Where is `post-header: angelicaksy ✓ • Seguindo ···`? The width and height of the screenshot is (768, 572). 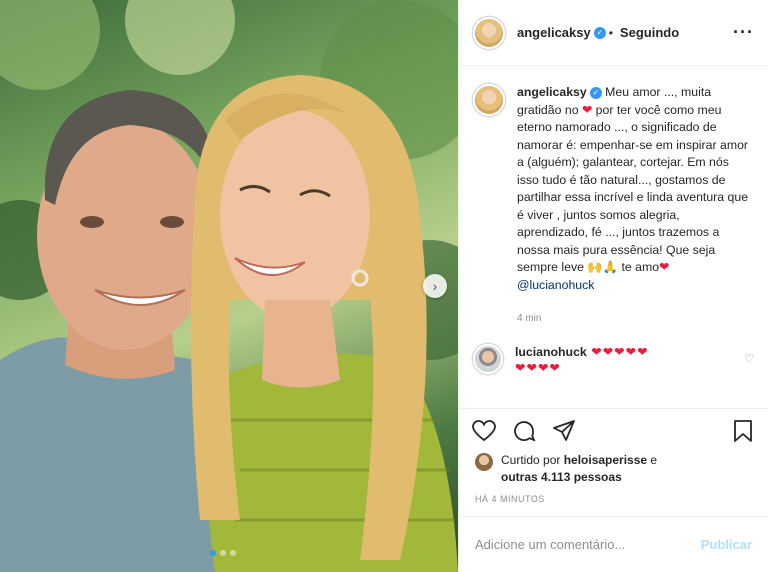 post-header: angelicaksy ✓ • Seguindo ··· is located at coordinates (613, 33).